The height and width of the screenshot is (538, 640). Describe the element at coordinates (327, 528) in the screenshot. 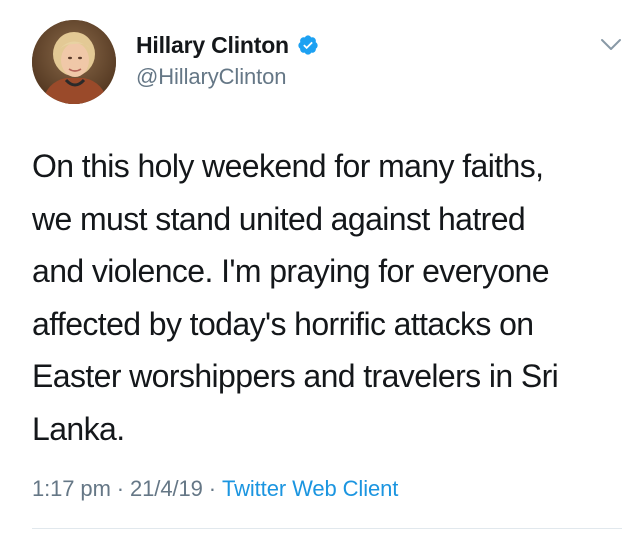

I see `divider` at that location.